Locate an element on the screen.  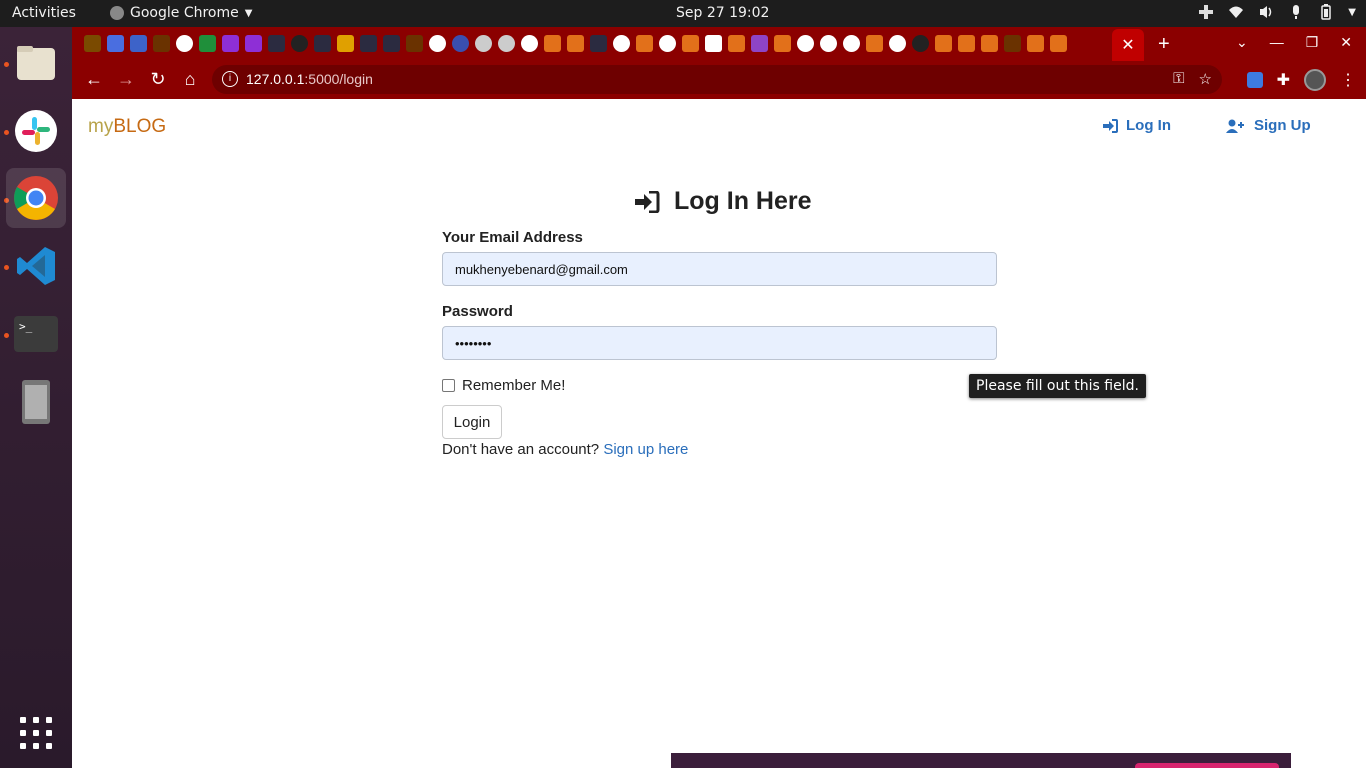
activities-button: Activities is located at coordinates (44, 13).